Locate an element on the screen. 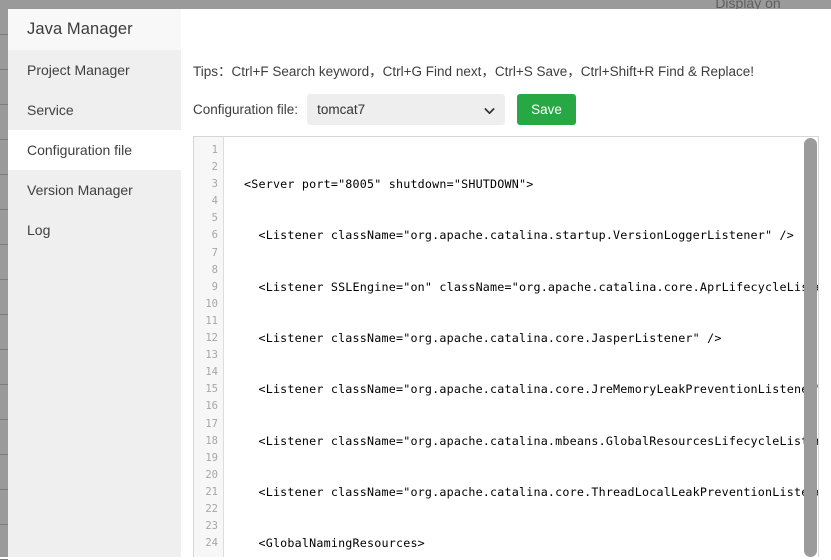 The height and width of the screenshot is (560, 831). scrollbar-thumb is located at coordinates (810, 347).